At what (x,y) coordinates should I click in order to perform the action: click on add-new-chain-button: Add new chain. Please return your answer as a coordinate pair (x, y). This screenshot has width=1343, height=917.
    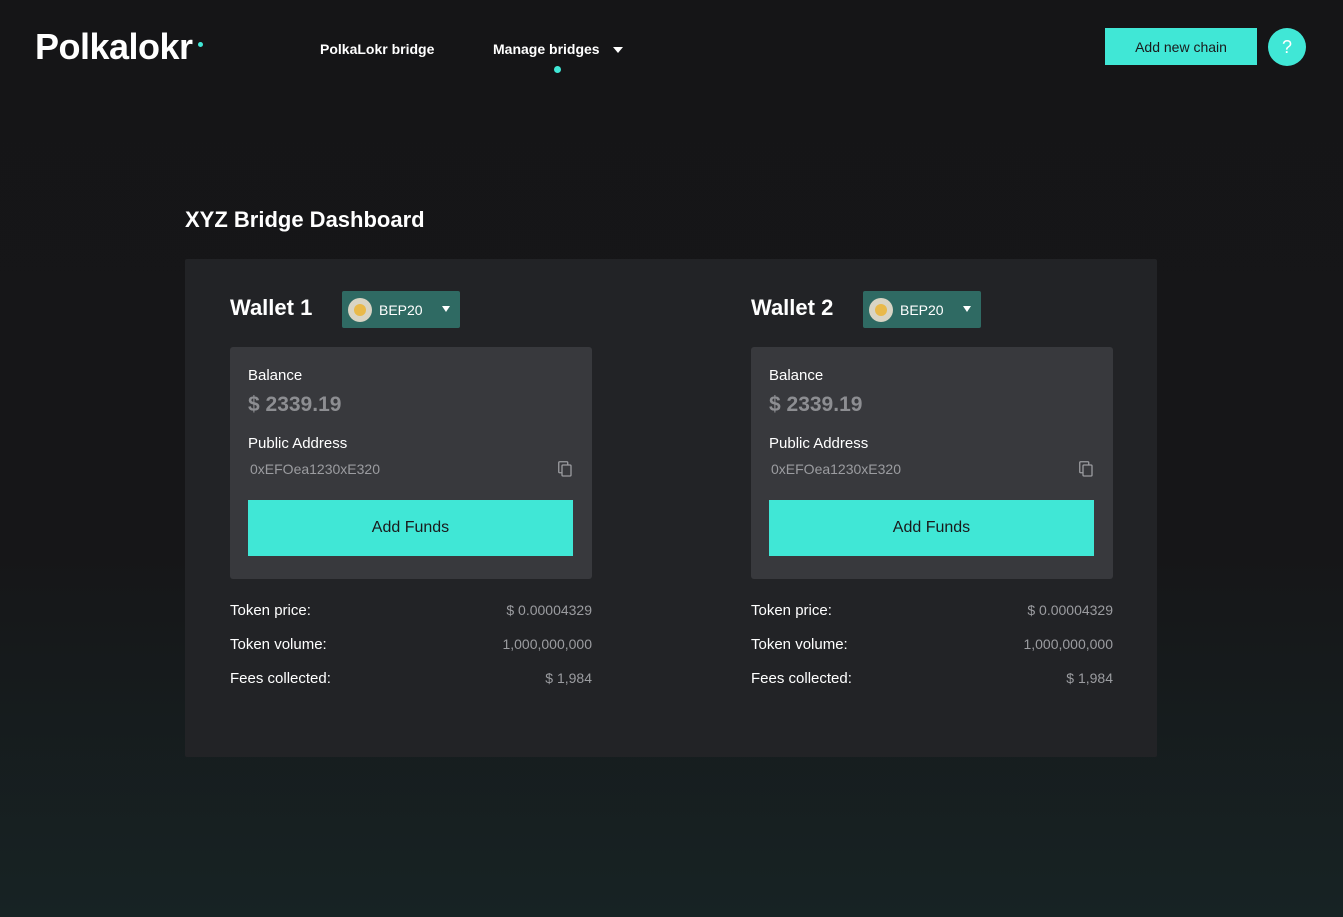
    Looking at the image, I should click on (1181, 46).